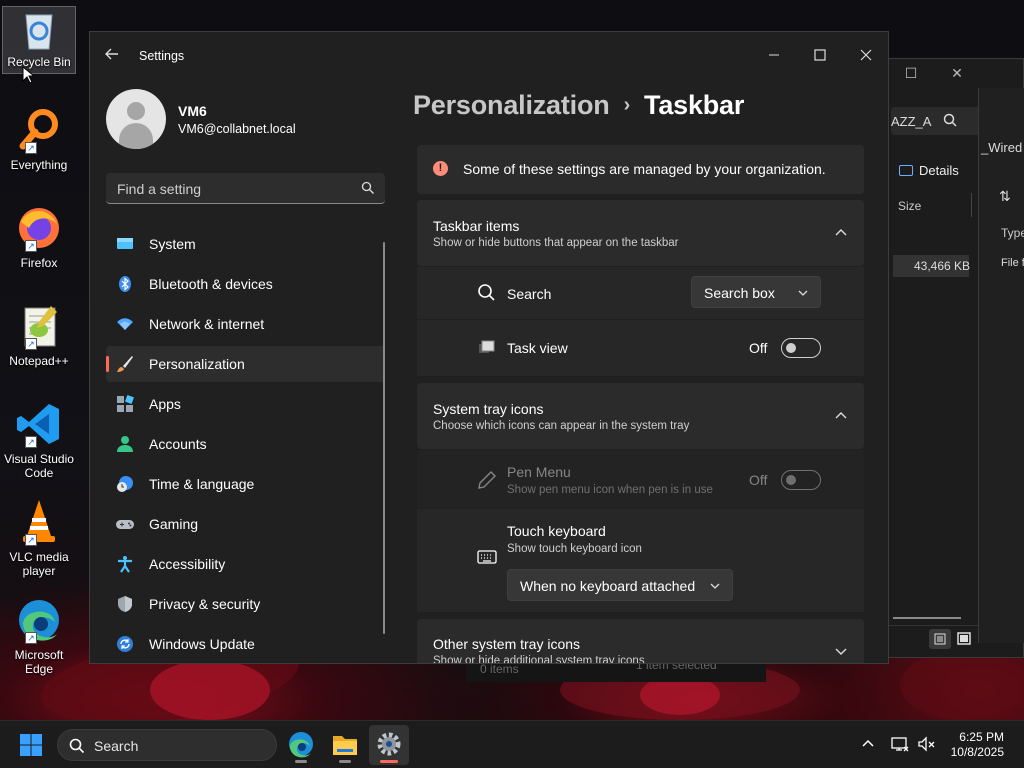  Describe the element at coordinates (900, 744) in the screenshot. I see `network-icon` at that location.